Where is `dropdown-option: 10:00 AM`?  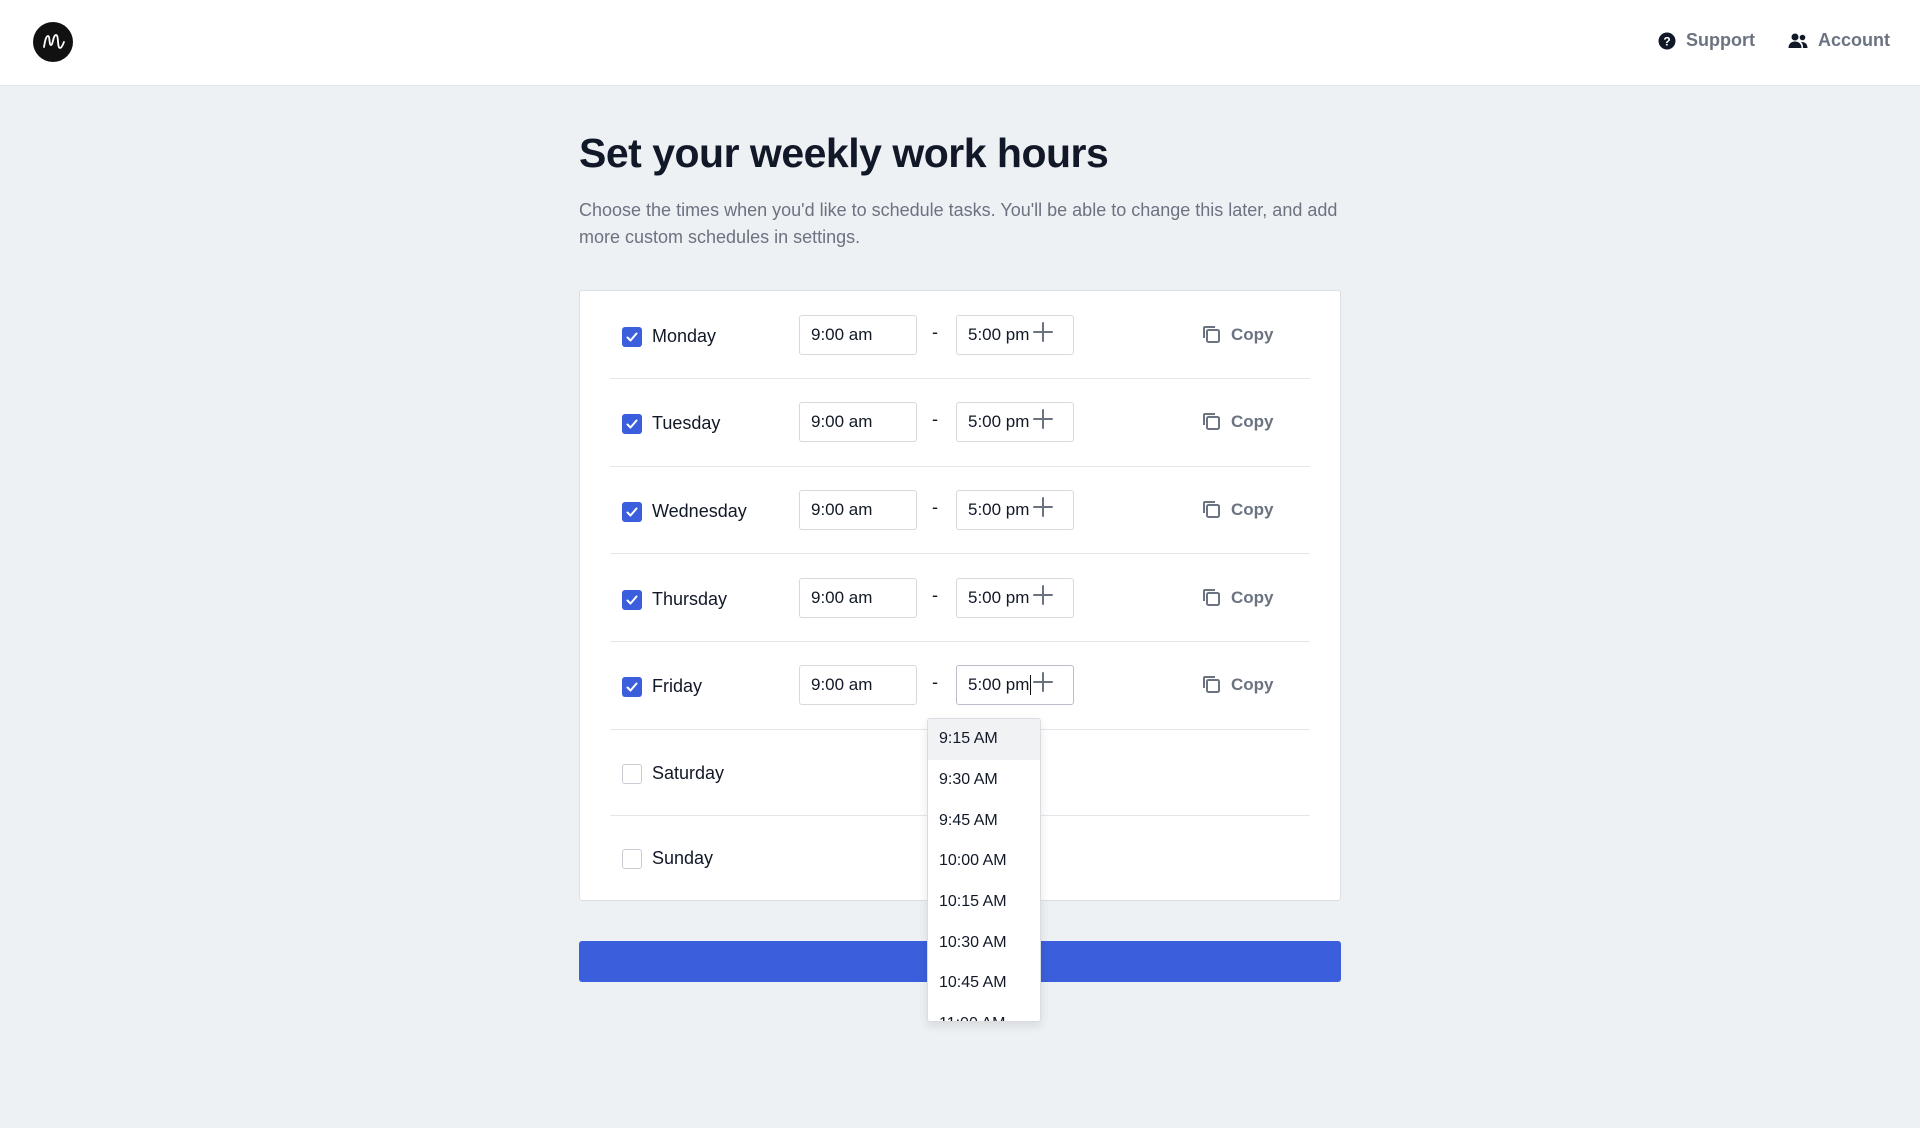
dropdown-option: 10:00 AM is located at coordinates (984, 861).